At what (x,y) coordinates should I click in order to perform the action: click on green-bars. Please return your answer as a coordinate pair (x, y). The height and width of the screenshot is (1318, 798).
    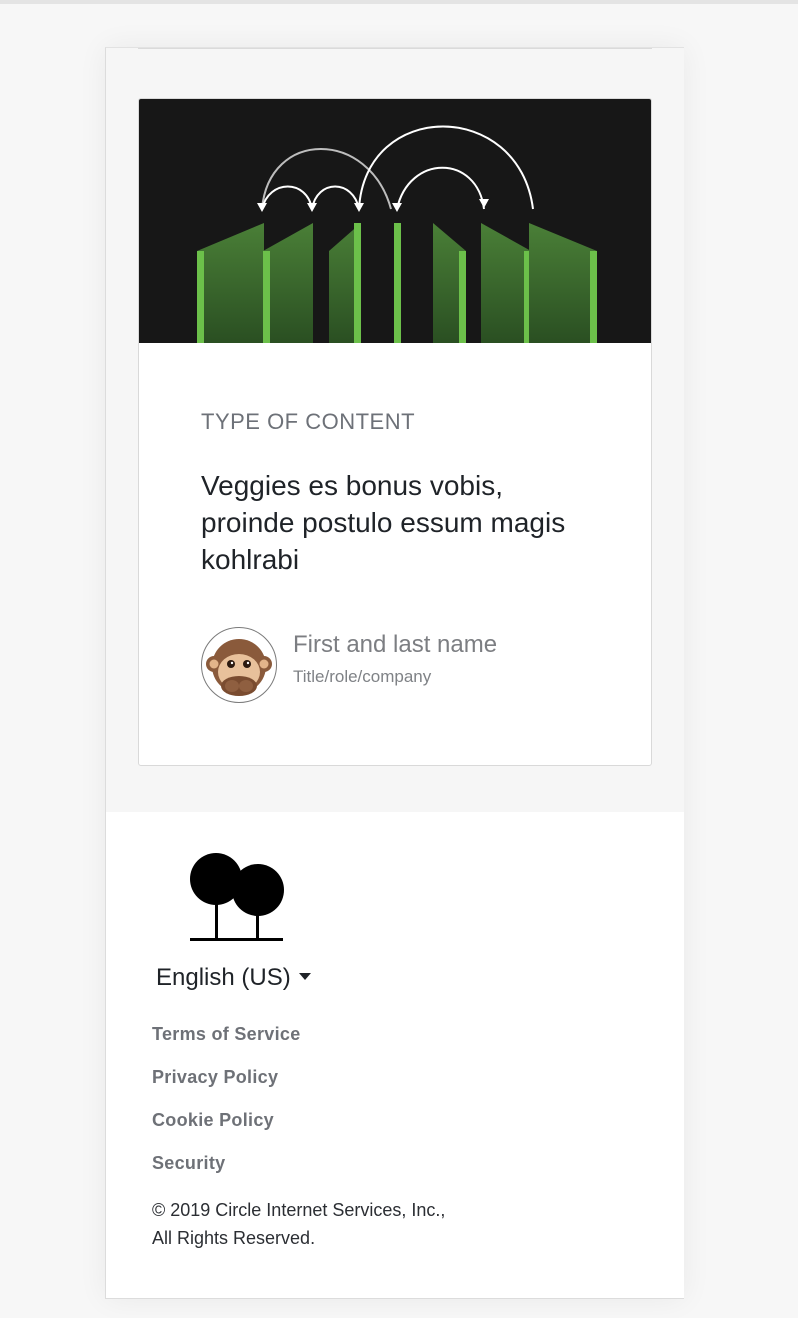
    Looking at the image, I should click on (397, 283).